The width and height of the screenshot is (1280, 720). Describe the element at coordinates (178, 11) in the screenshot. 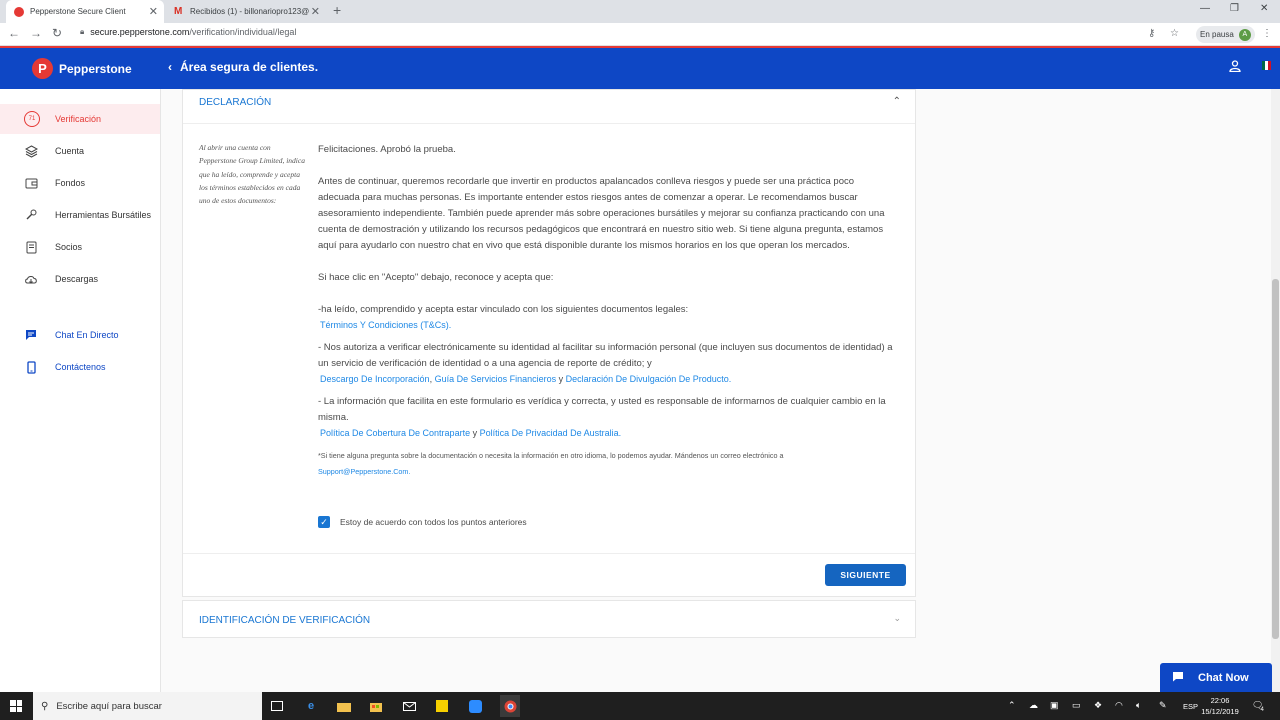

I see `gmail-favicon-icon: M` at that location.